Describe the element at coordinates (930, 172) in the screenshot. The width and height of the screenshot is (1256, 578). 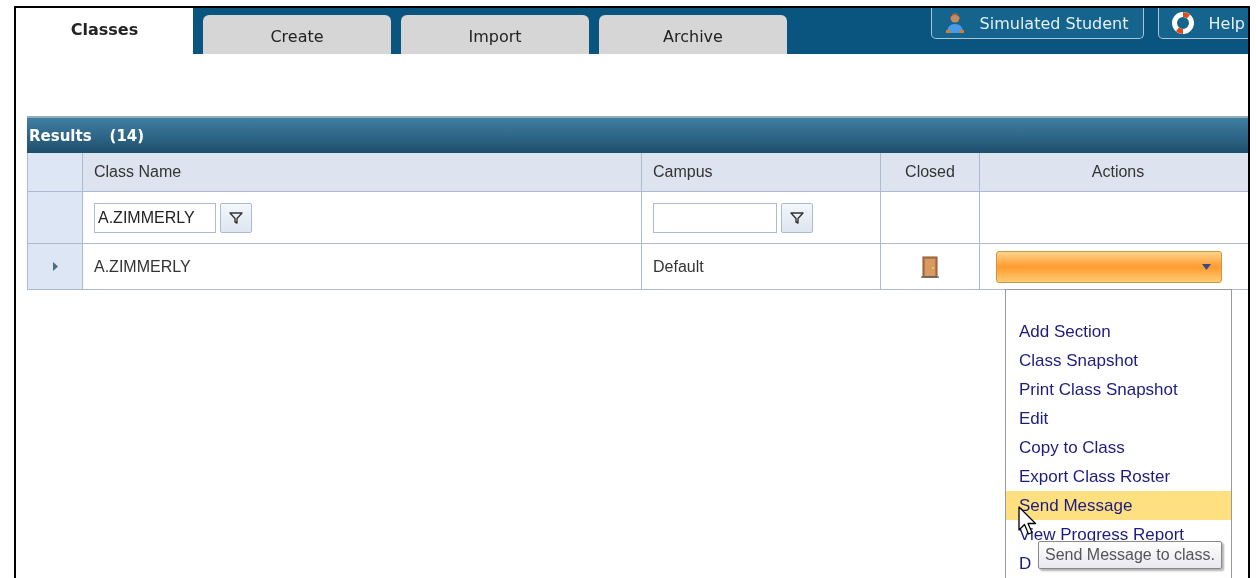
I see `column-header: Closed` at that location.